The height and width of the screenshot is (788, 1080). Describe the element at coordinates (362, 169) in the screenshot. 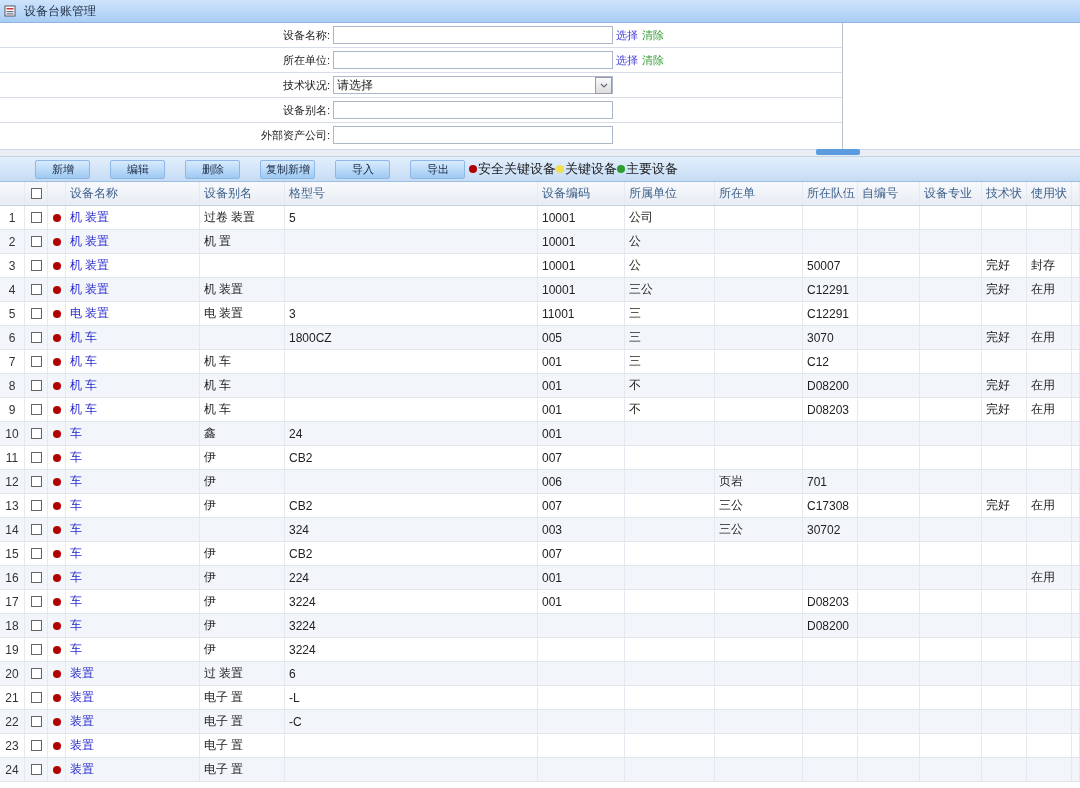

I see `toolbar-button: 导入` at that location.